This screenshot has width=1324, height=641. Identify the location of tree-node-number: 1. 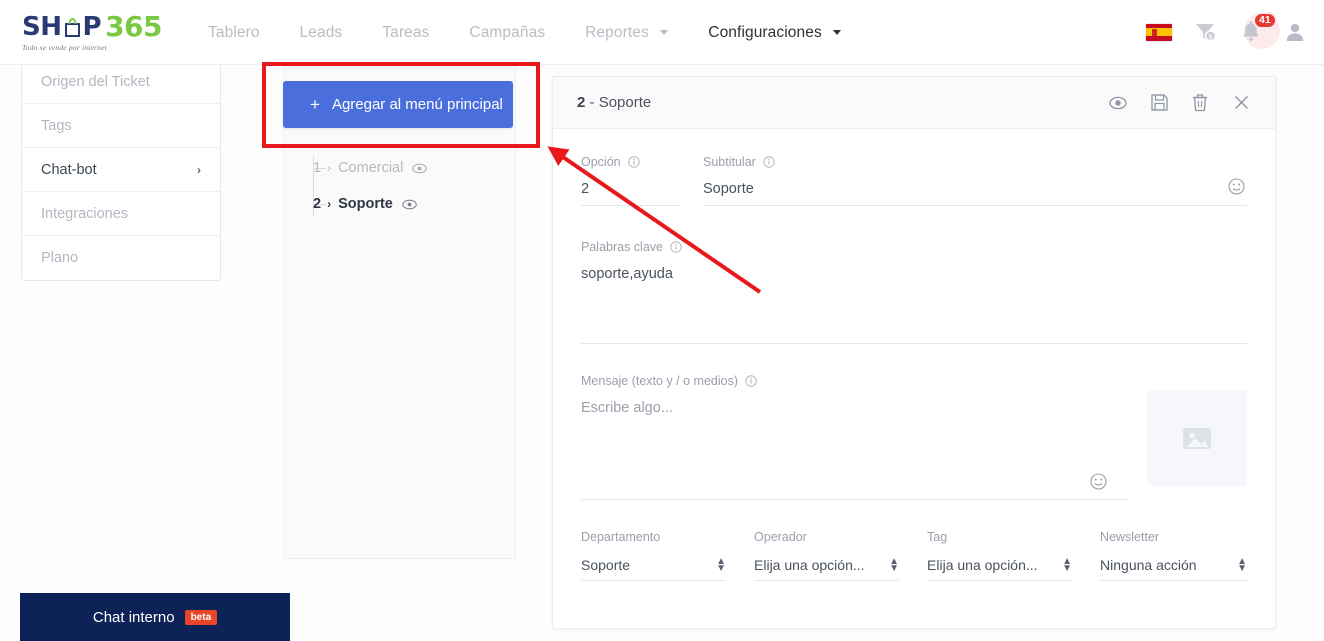
(317, 168).